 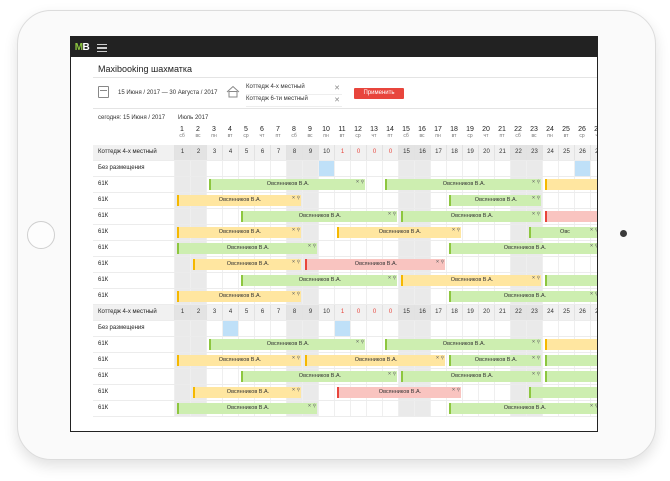 What do you see at coordinates (82, 47) in the screenshot?
I see `logo: MB` at bounding box center [82, 47].